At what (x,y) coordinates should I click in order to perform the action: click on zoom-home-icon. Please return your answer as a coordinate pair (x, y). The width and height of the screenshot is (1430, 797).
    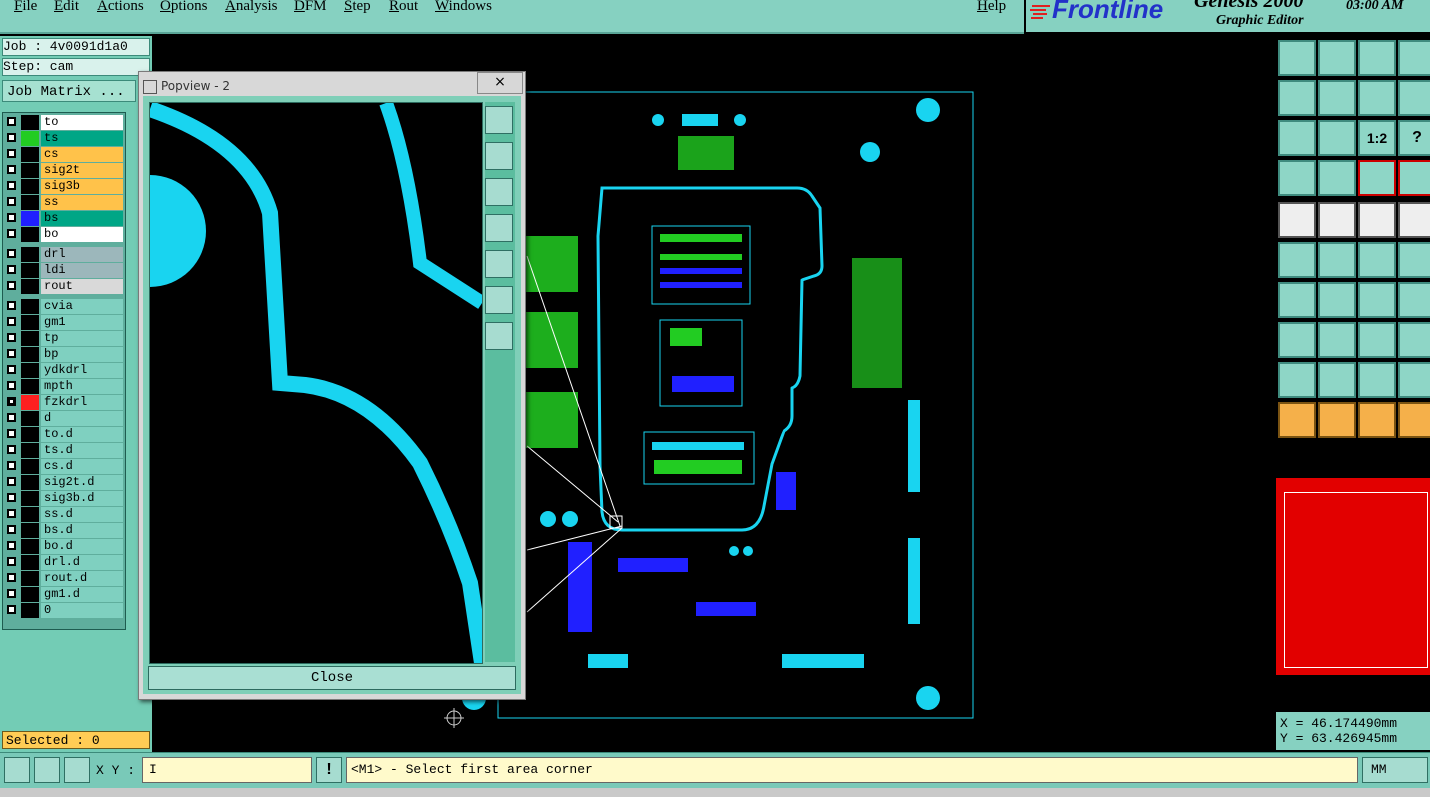
    Looking at the image, I should click on (1297, 58).